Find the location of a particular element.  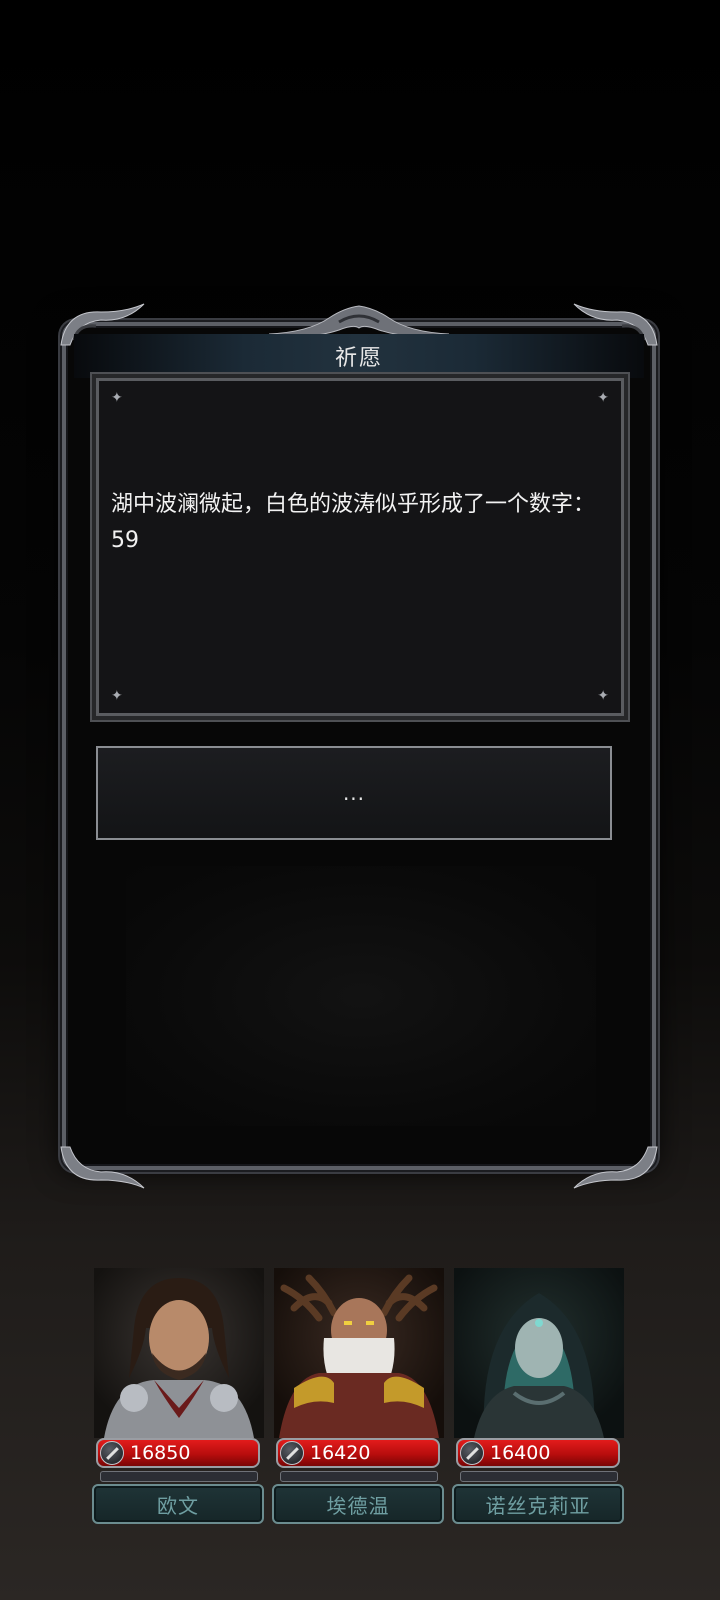

hp-value: 16400 is located at coordinates (520, 1453).